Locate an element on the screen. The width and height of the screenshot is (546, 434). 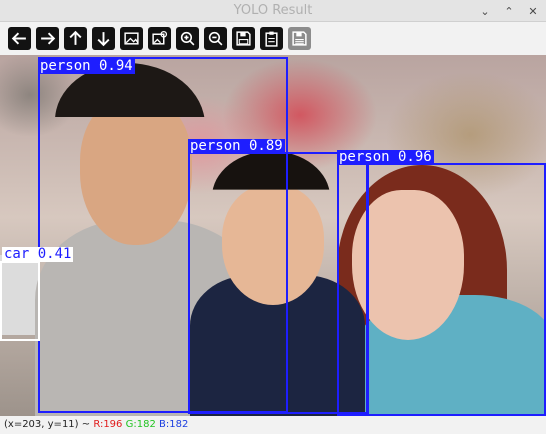
save-disabled-icon is located at coordinates (299, 38).